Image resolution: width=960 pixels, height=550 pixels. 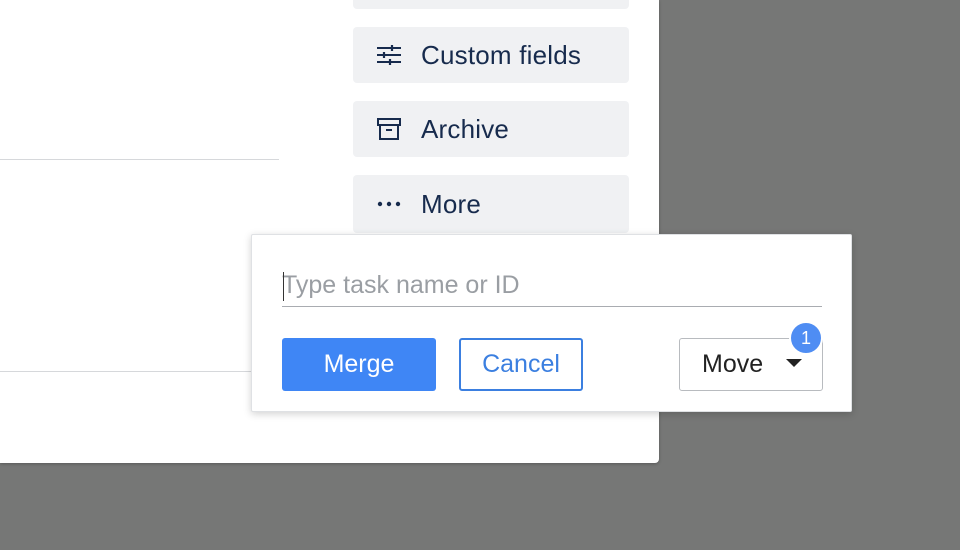 What do you see at coordinates (389, 129) in the screenshot?
I see `archive-box-icon` at bounding box center [389, 129].